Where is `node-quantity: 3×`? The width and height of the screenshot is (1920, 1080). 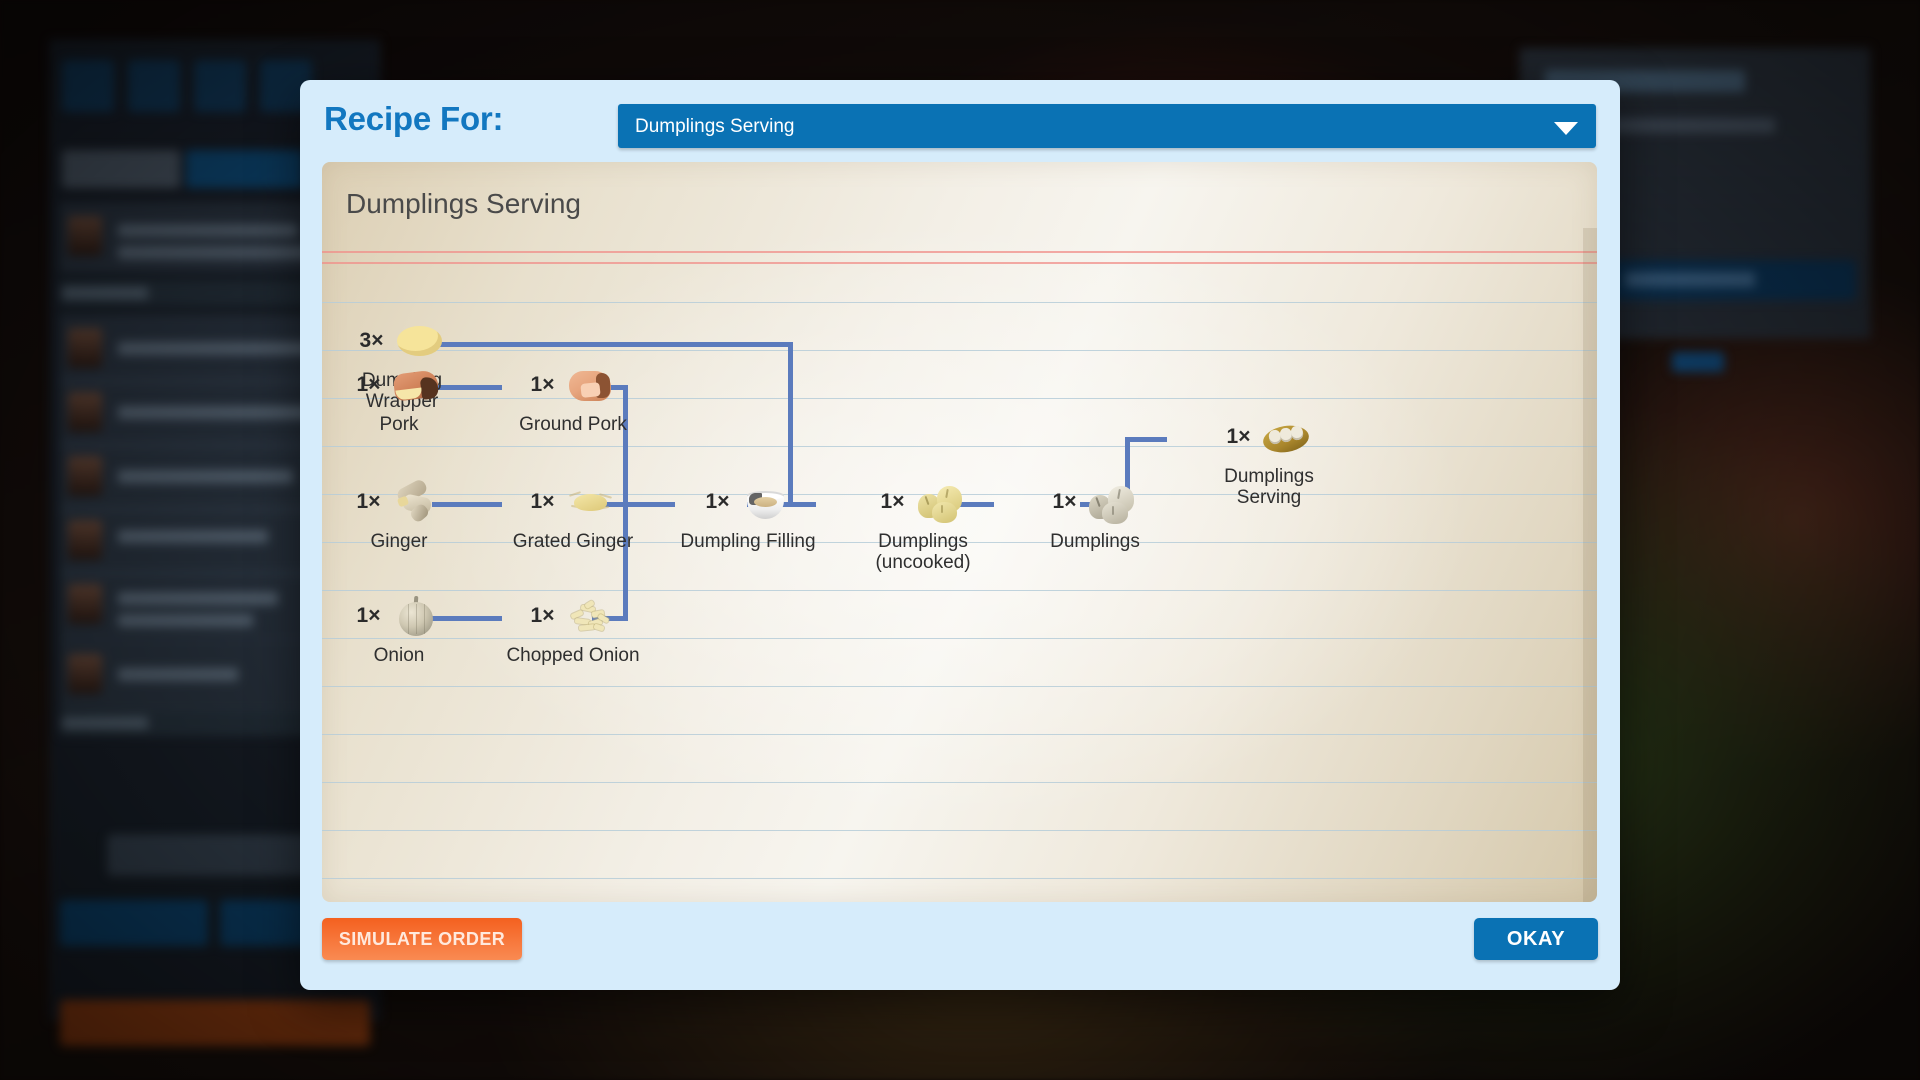
node-quantity: 3× is located at coordinates (371, 340).